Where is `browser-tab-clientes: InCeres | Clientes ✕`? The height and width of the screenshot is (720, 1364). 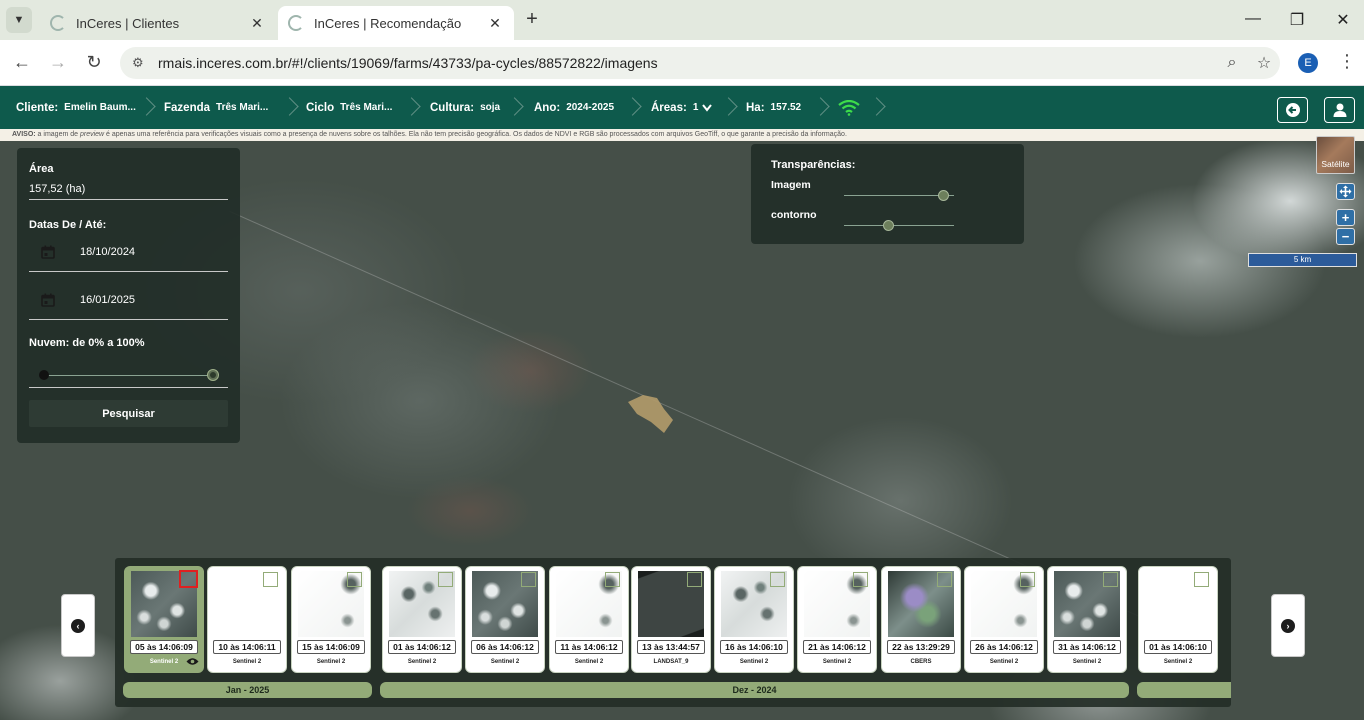 browser-tab-clientes: InCeres | Clientes ✕ is located at coordinates (158, 23).